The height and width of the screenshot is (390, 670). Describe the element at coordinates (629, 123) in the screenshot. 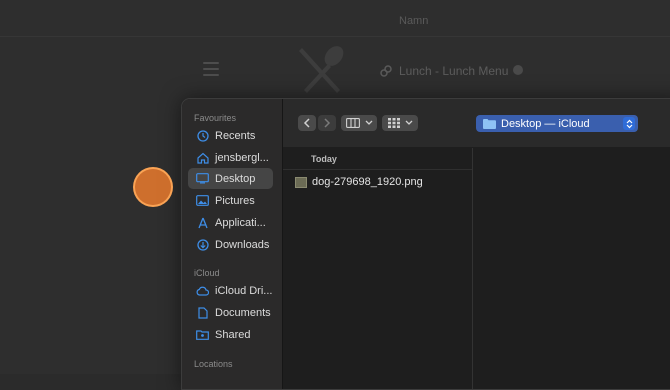

I see `updown-arrows-icon` at that location.